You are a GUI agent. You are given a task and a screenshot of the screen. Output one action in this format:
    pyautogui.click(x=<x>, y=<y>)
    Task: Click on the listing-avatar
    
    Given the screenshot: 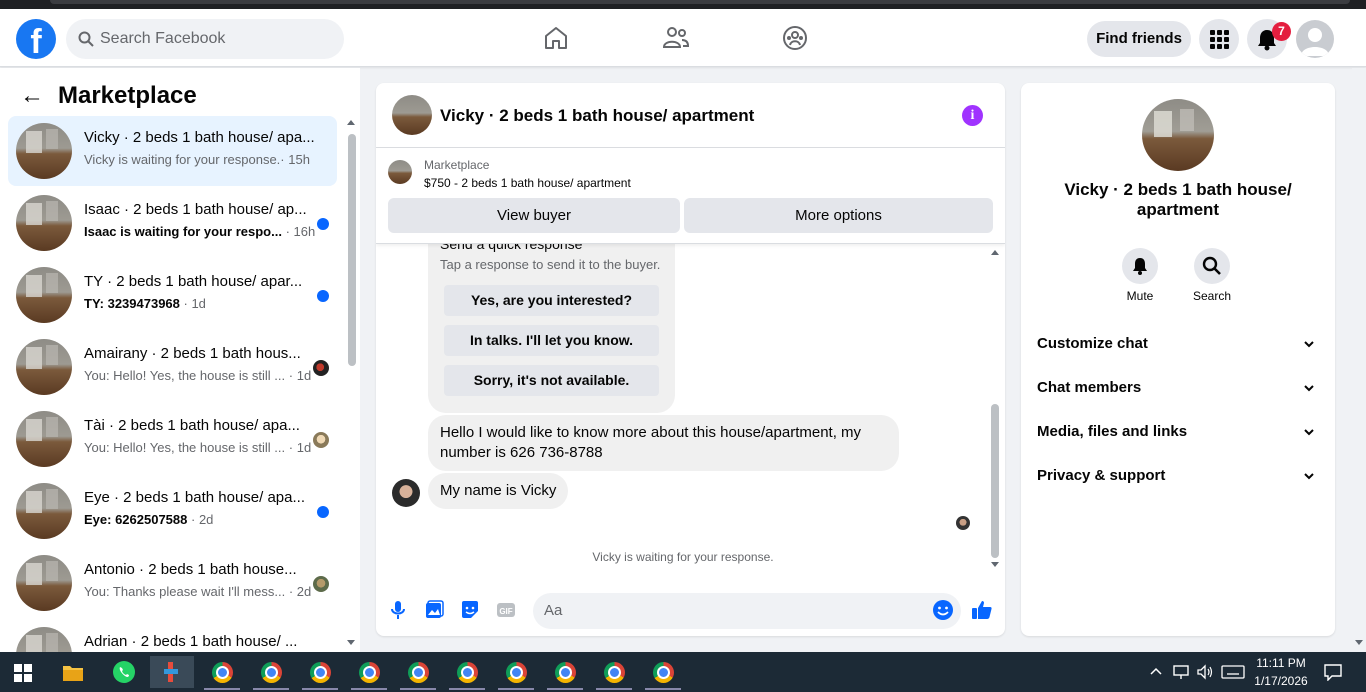 What is the action you would take?
    pyautogui.click(x=412, y=115)
    